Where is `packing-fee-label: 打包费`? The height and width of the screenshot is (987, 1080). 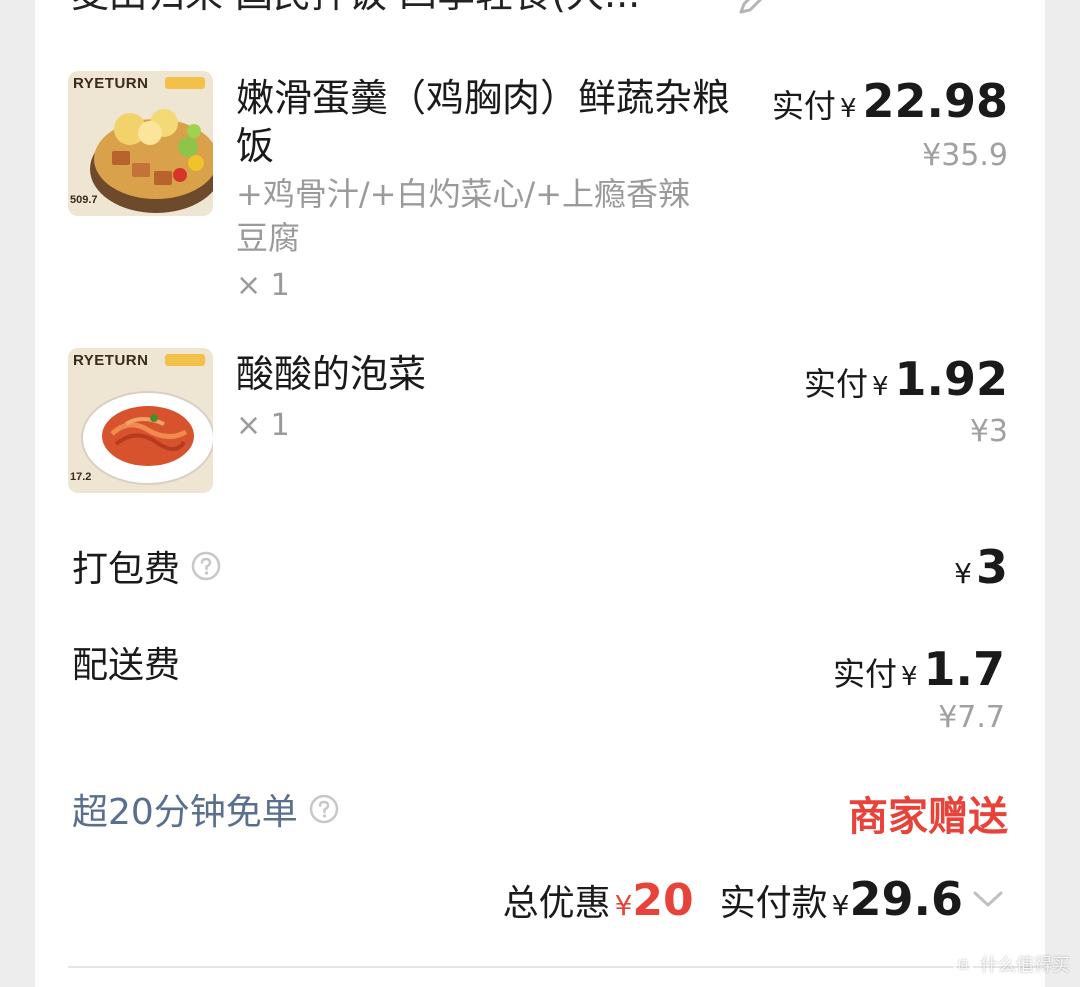
packing-fee-label: 打包费 is located at coordinates (147, 566).